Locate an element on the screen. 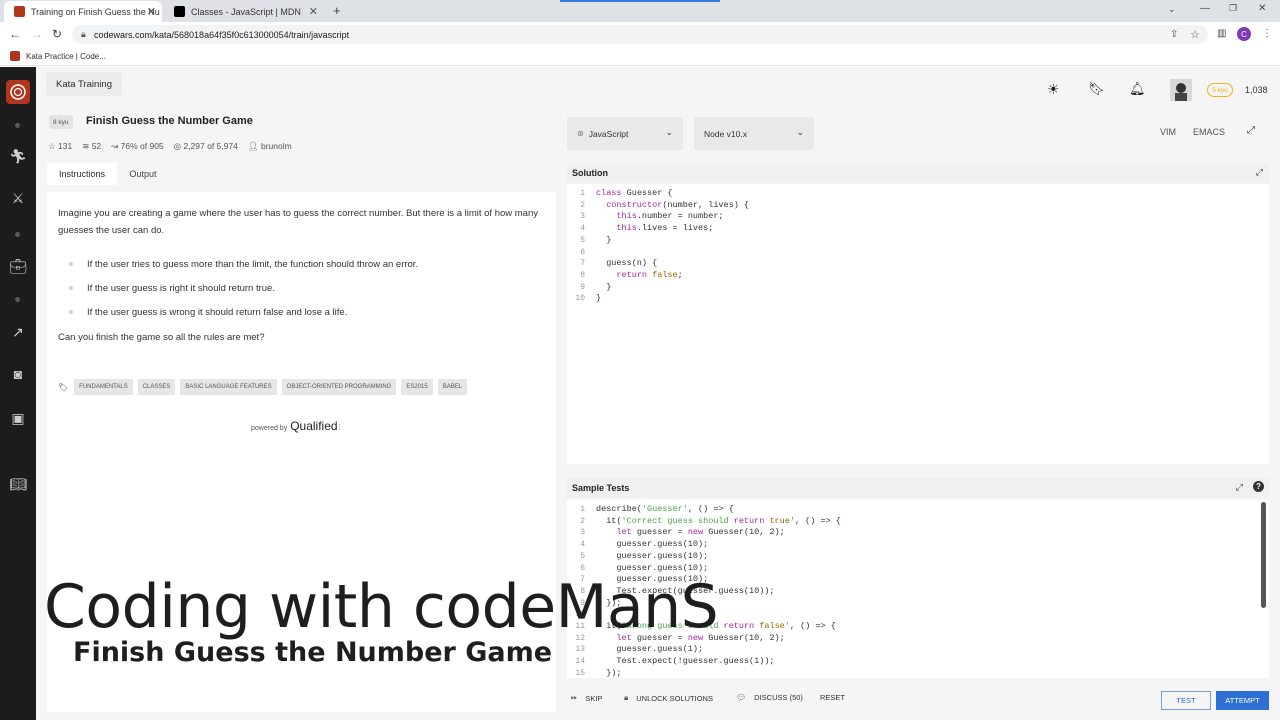  line-number: 14 is located at coordinates (580, 662).